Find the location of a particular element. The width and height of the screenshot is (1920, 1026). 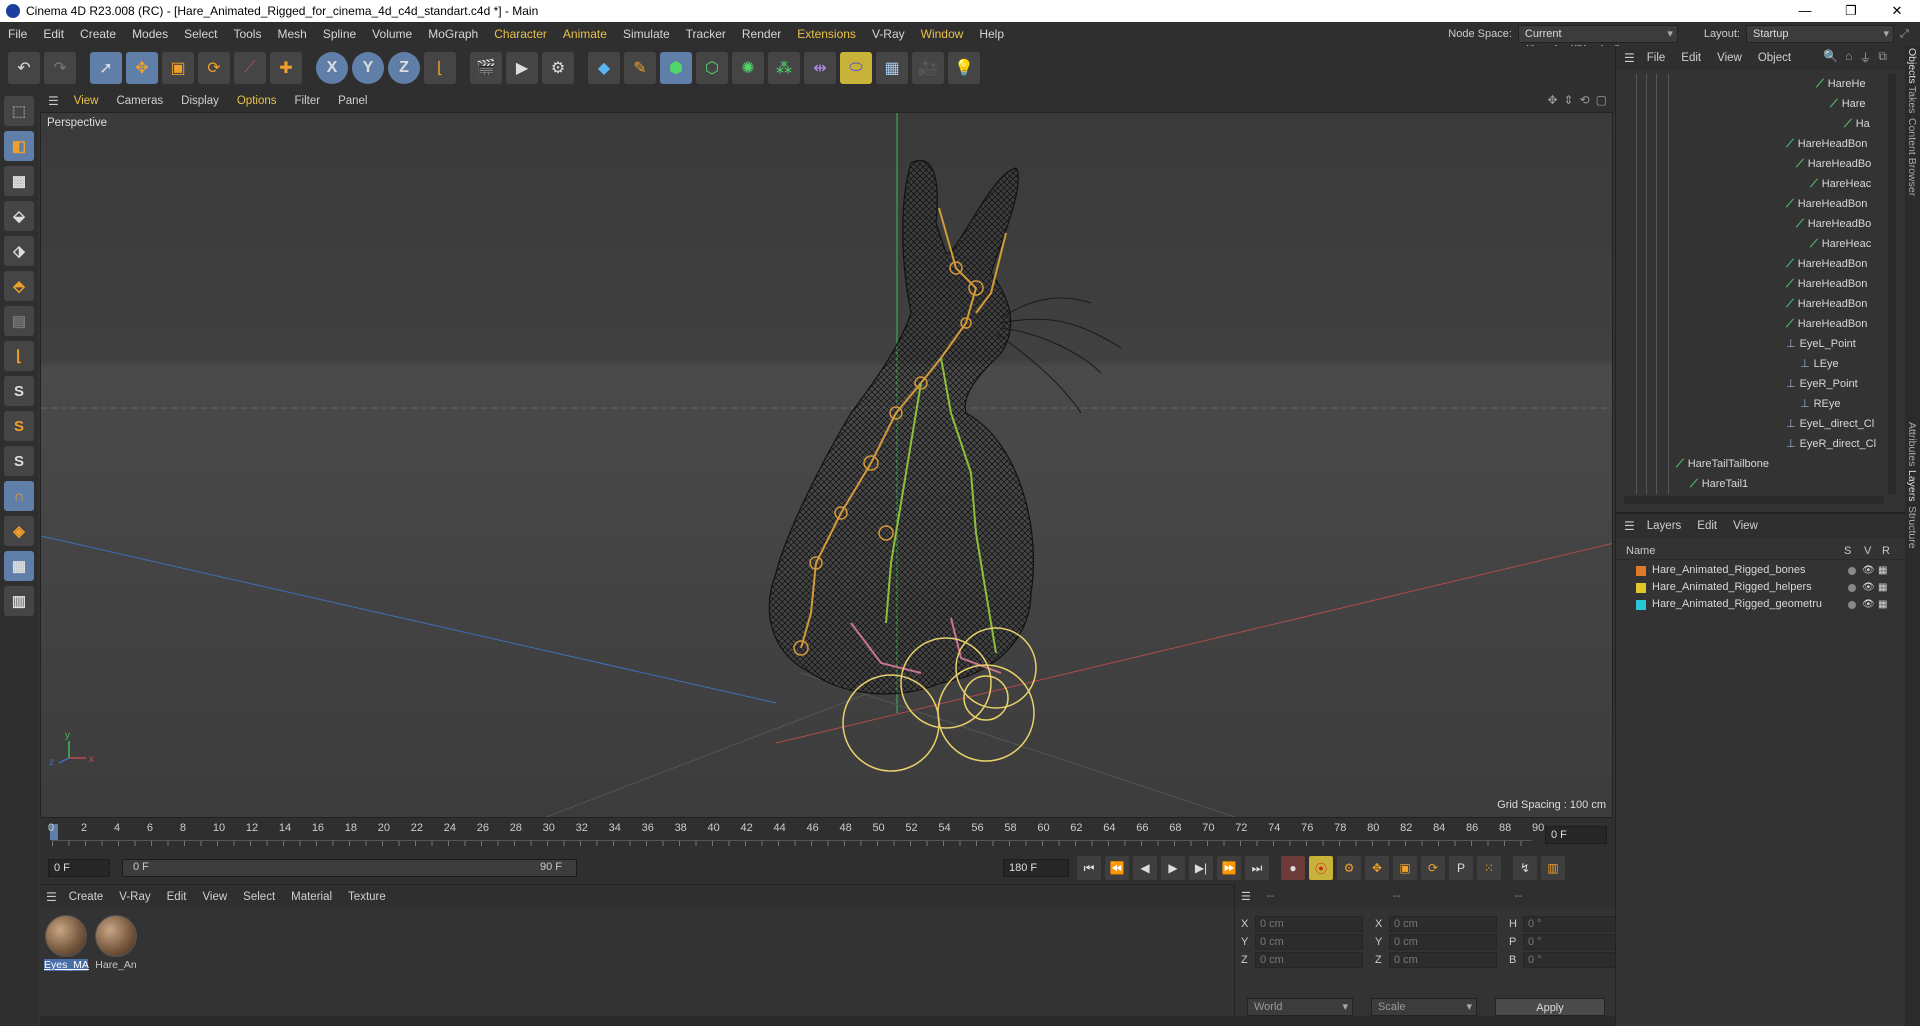

position-key-icon: ✥ is located at coordinates (1377, 868).